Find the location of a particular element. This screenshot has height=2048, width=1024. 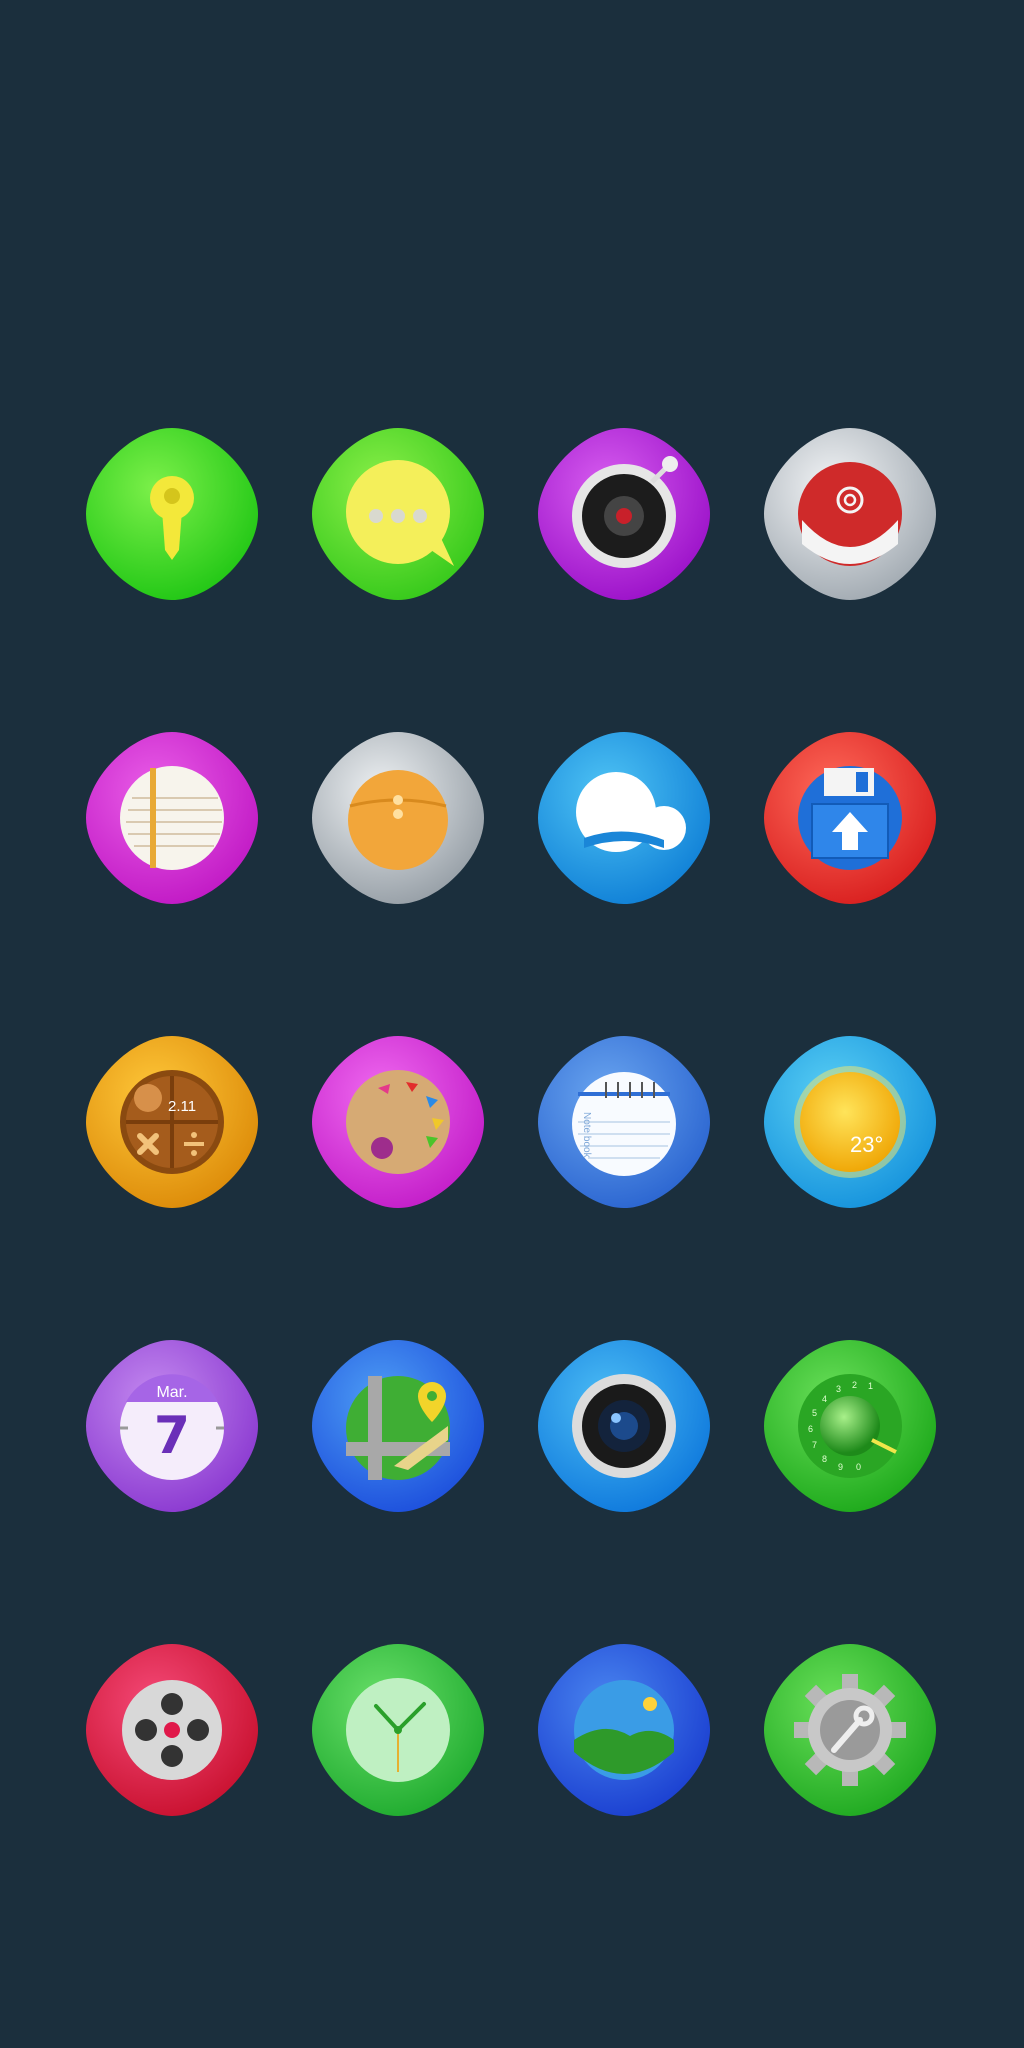

gear-icon is located at coordinates (850, 1730).